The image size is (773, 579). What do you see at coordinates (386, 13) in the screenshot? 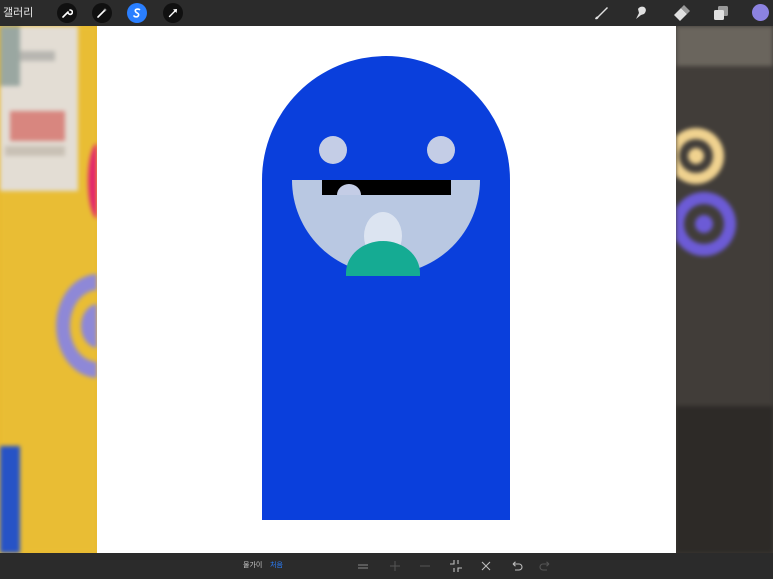
I see `top-toolbar: 갤러리` at bounding box center [386, 13].